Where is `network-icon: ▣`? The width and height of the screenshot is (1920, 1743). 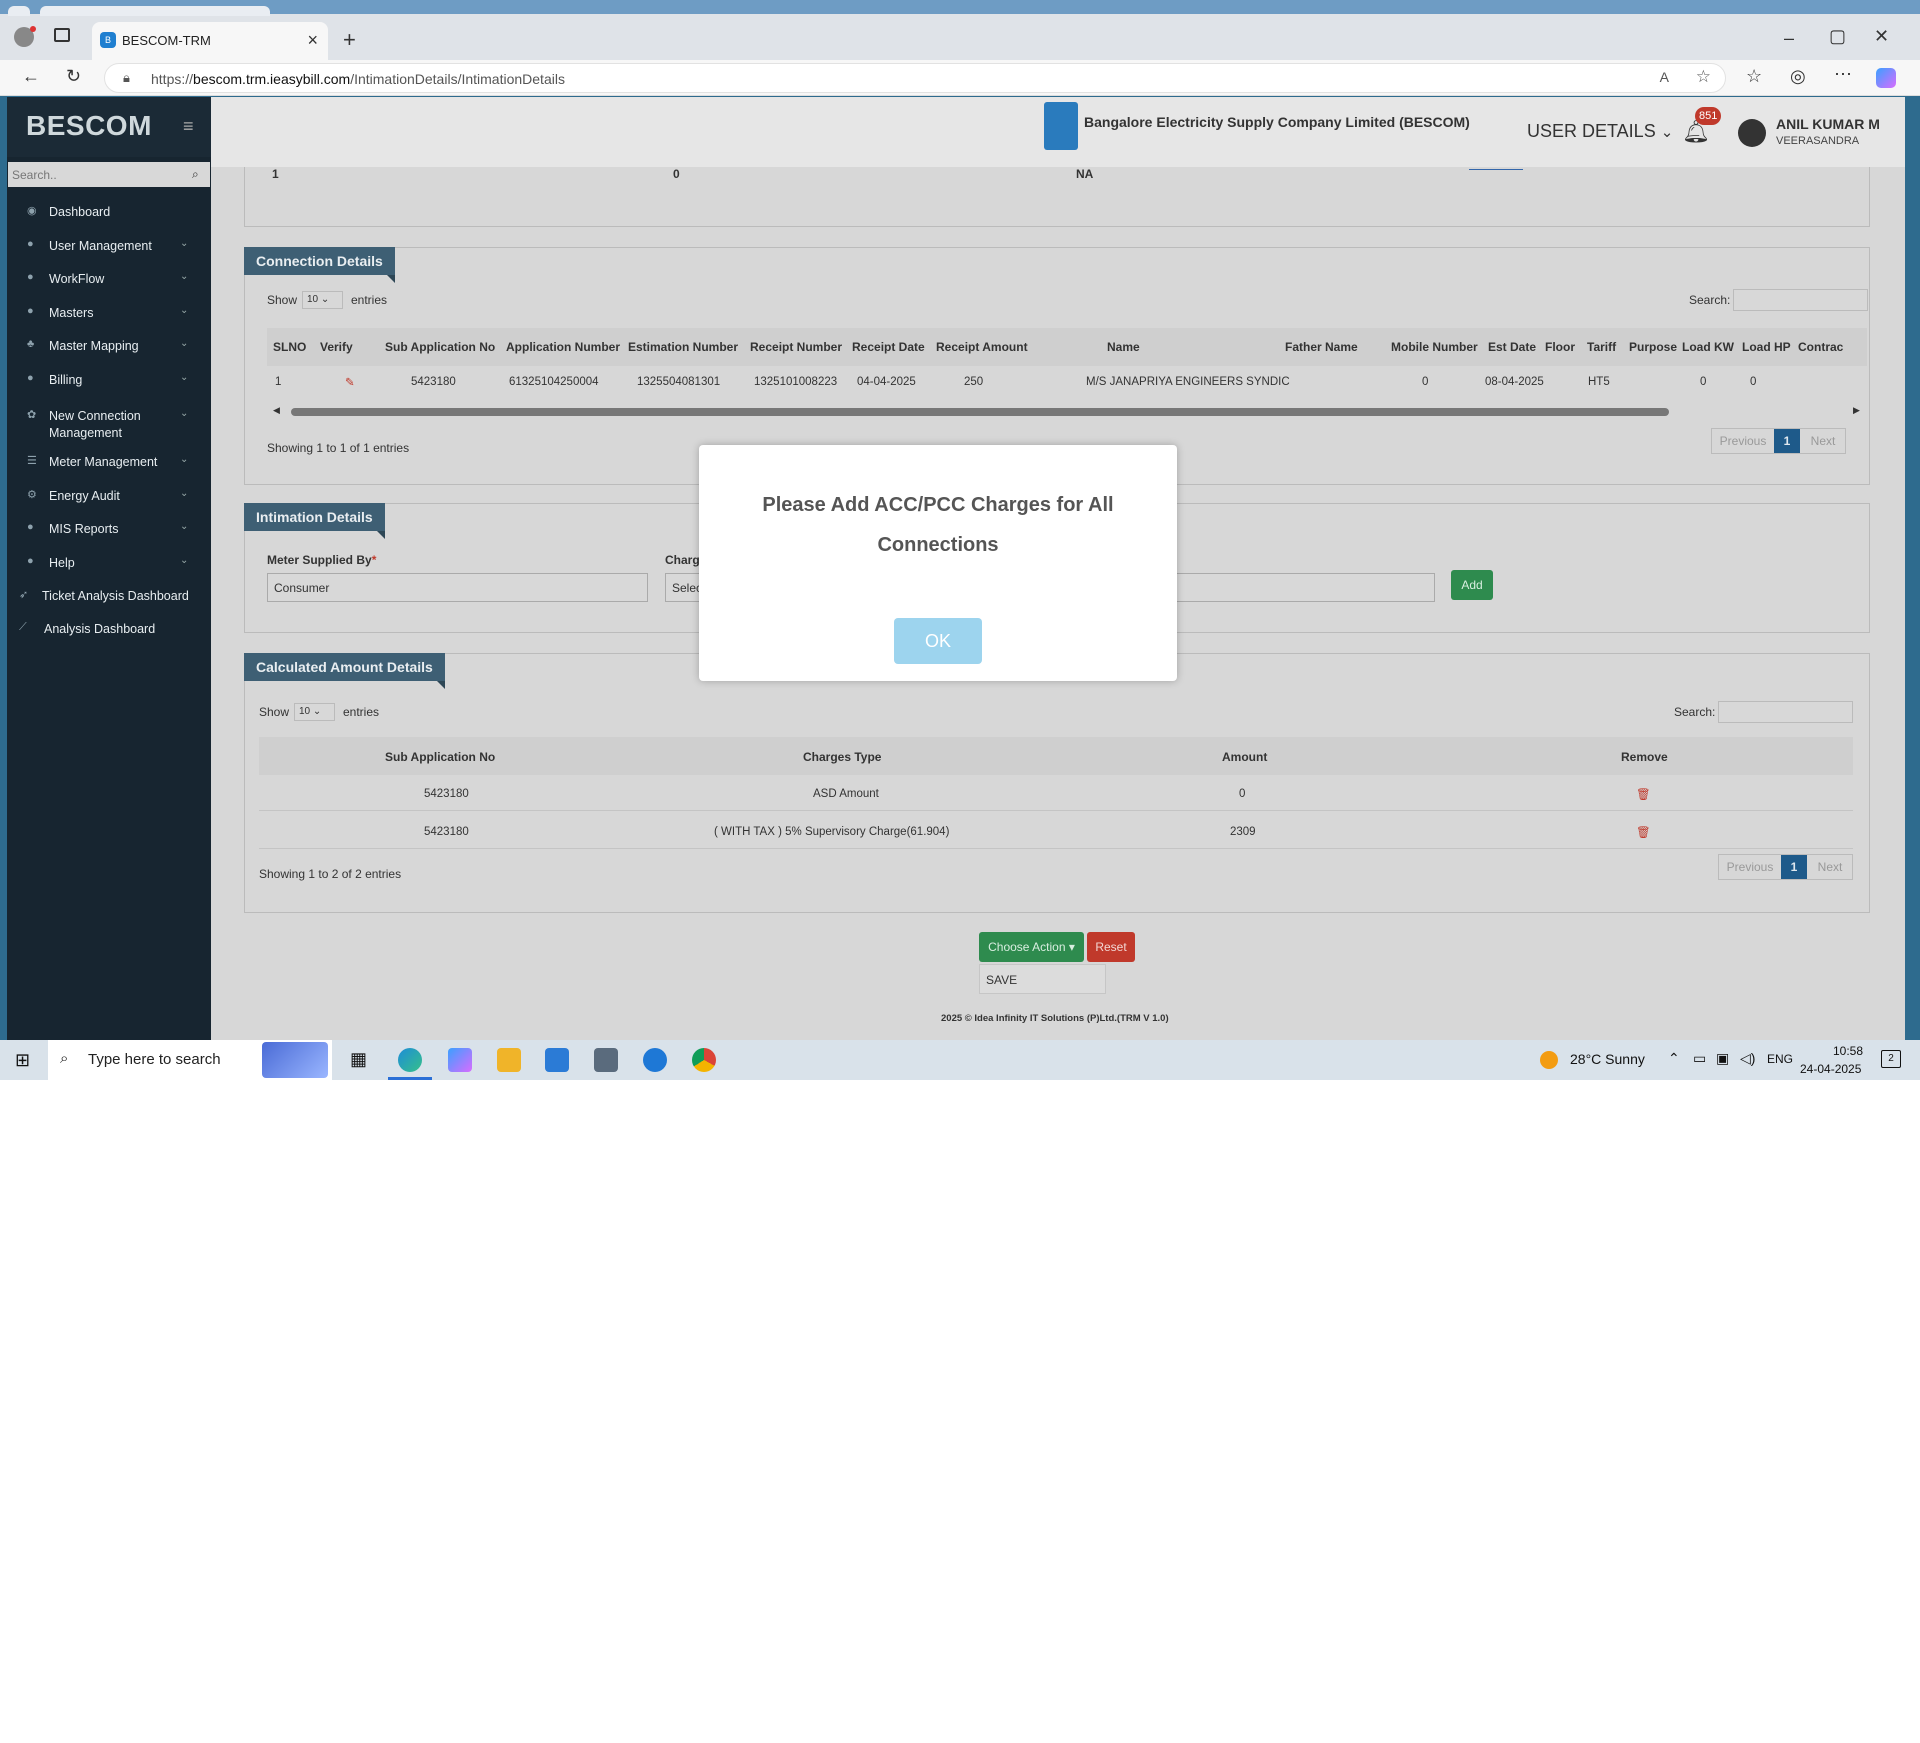
network-icon: ▣ is located at coordinates (1722, 1058).